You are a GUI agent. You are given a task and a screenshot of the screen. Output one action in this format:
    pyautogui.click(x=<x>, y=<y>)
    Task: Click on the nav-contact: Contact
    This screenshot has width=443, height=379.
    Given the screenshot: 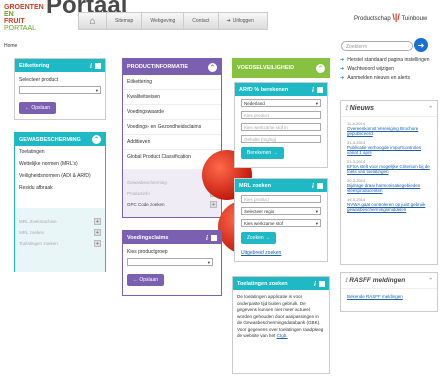 What is the action you would take?
    pyautogui.click(x=201, y=21)
    